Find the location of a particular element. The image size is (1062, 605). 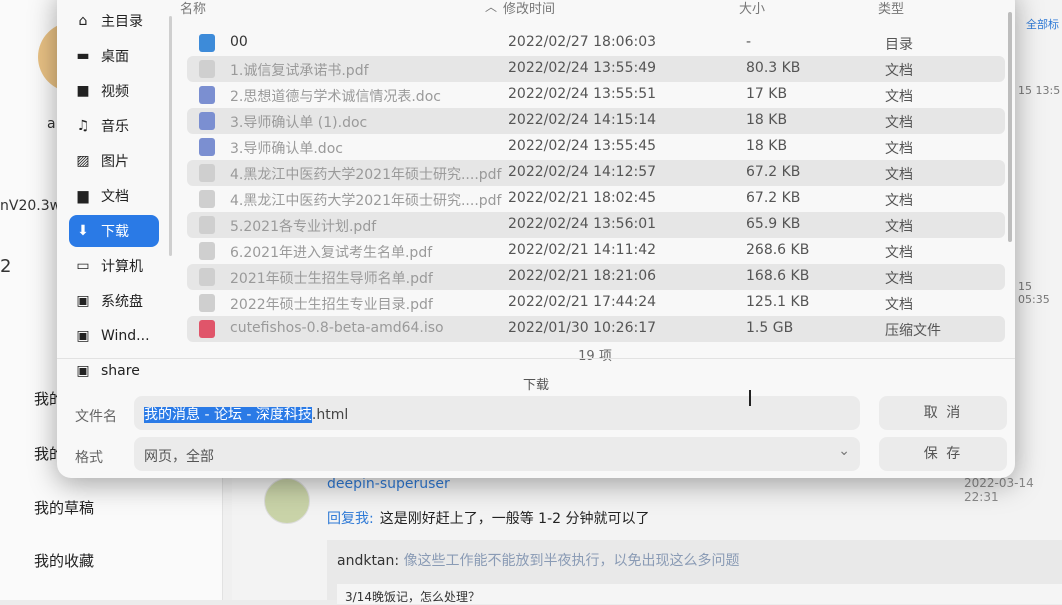

file-date: 2022/02/21 17:44:24 is located at coordinates (582, 302).